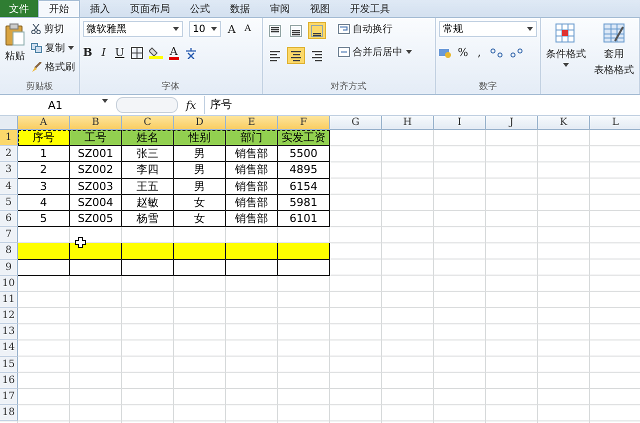 The width and height of the screenshot is (640, 423). Describe the element at coordinates (240, 8) in the screenshot. I see `ribbon-tab: 数据` at that location.